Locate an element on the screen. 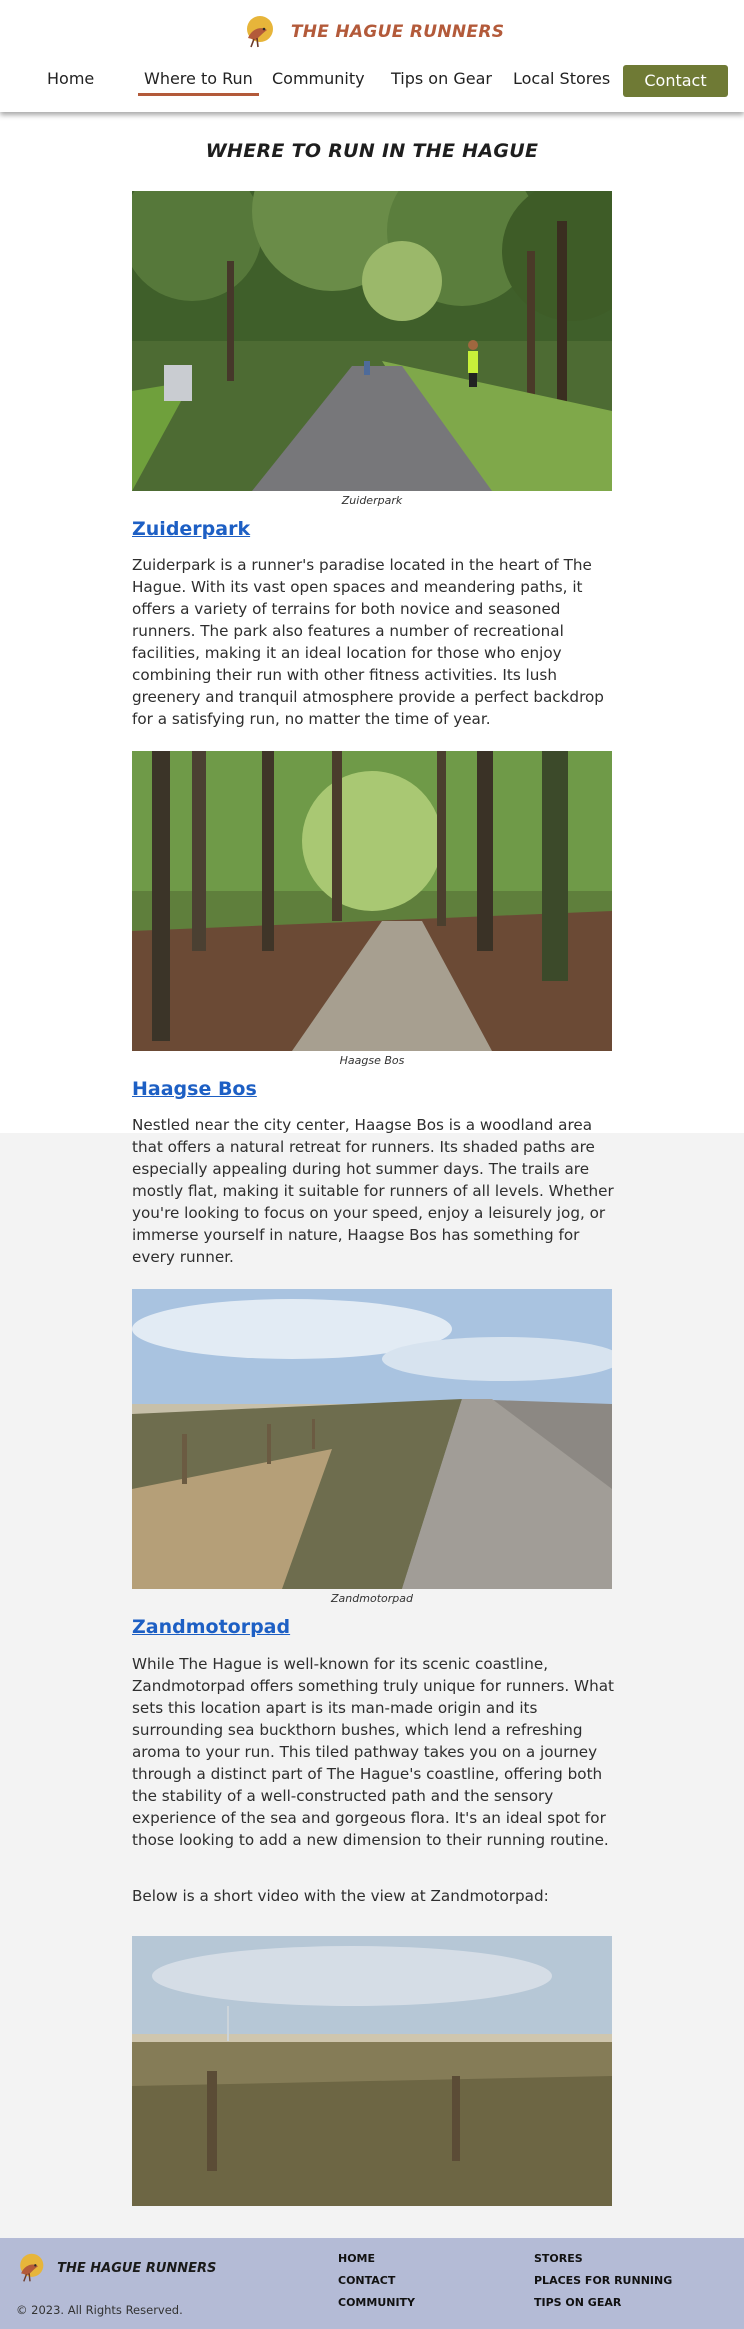  footer-brand: THE HAGUE RUNNERS is located at coordinates (115, 2268).